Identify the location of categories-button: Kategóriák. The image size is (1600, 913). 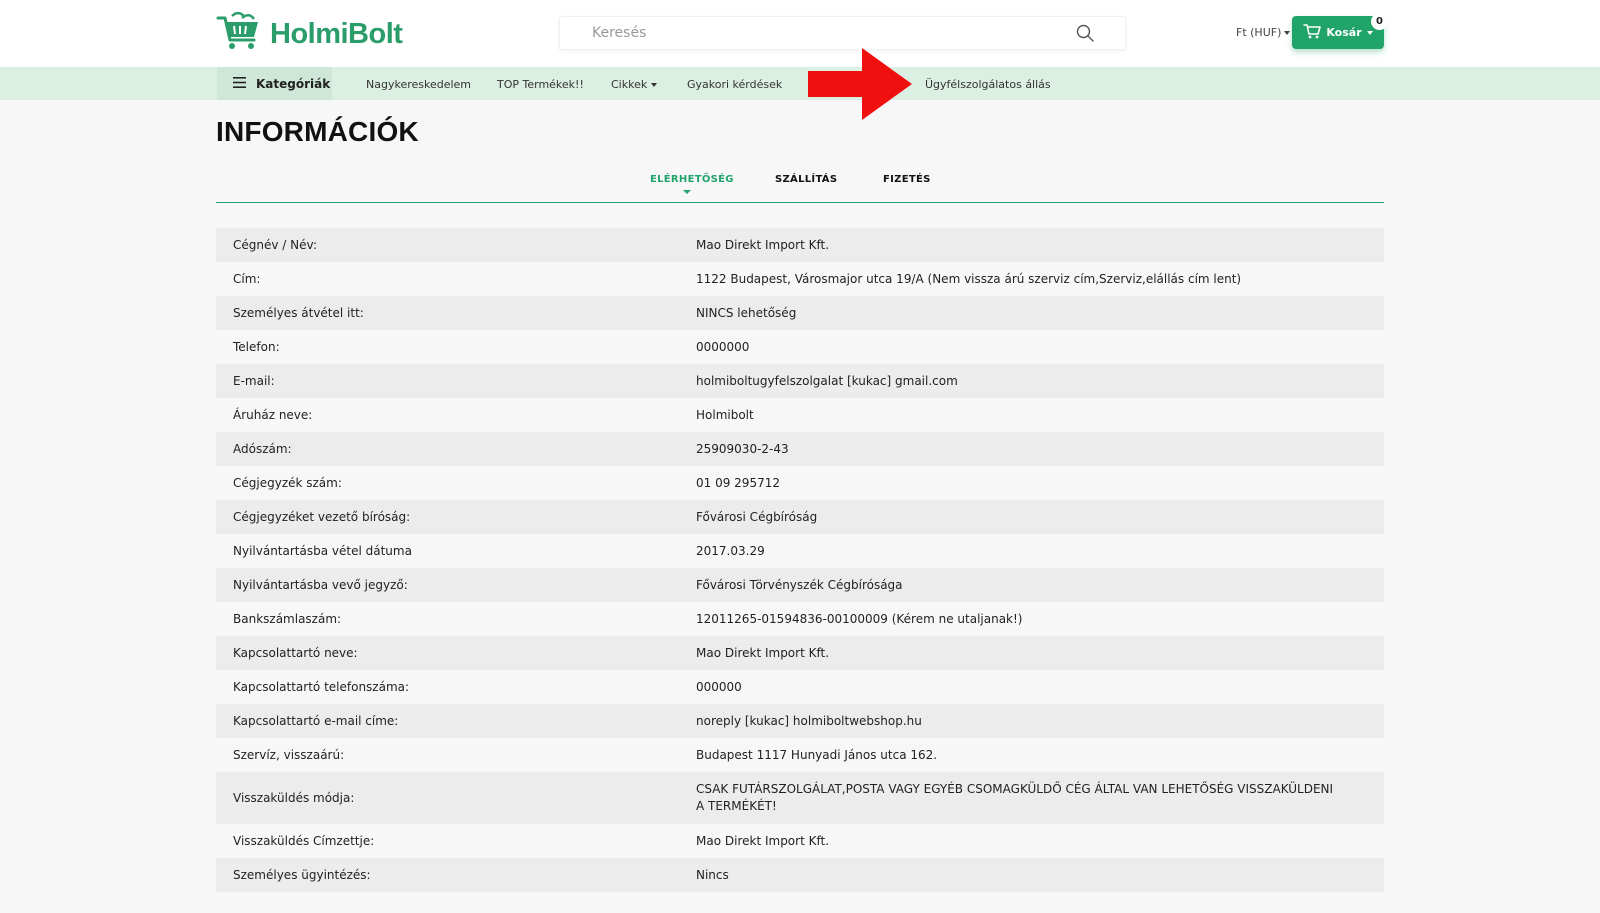
(274, 83).